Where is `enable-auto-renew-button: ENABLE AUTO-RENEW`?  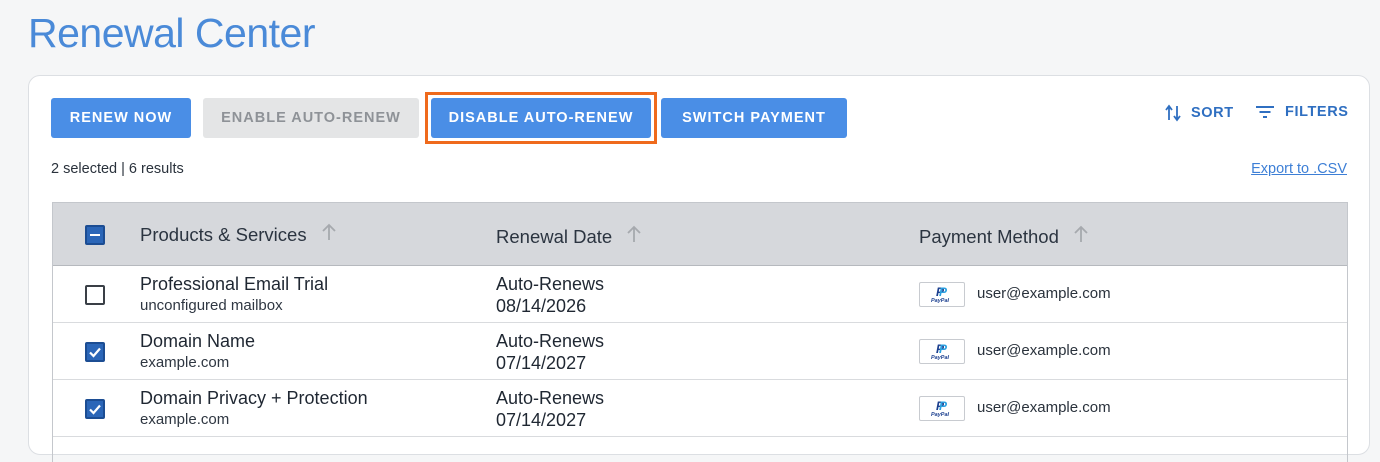
enable-auto-renew-button: ENABLE AUTO-RENEW is located at coordinates (311, 118).